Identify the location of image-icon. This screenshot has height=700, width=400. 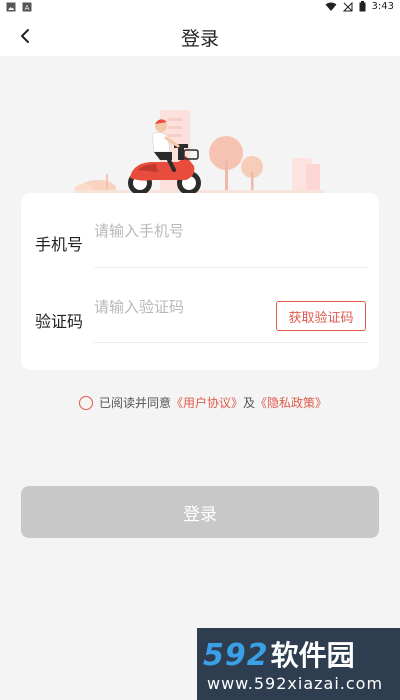
(11, 7).